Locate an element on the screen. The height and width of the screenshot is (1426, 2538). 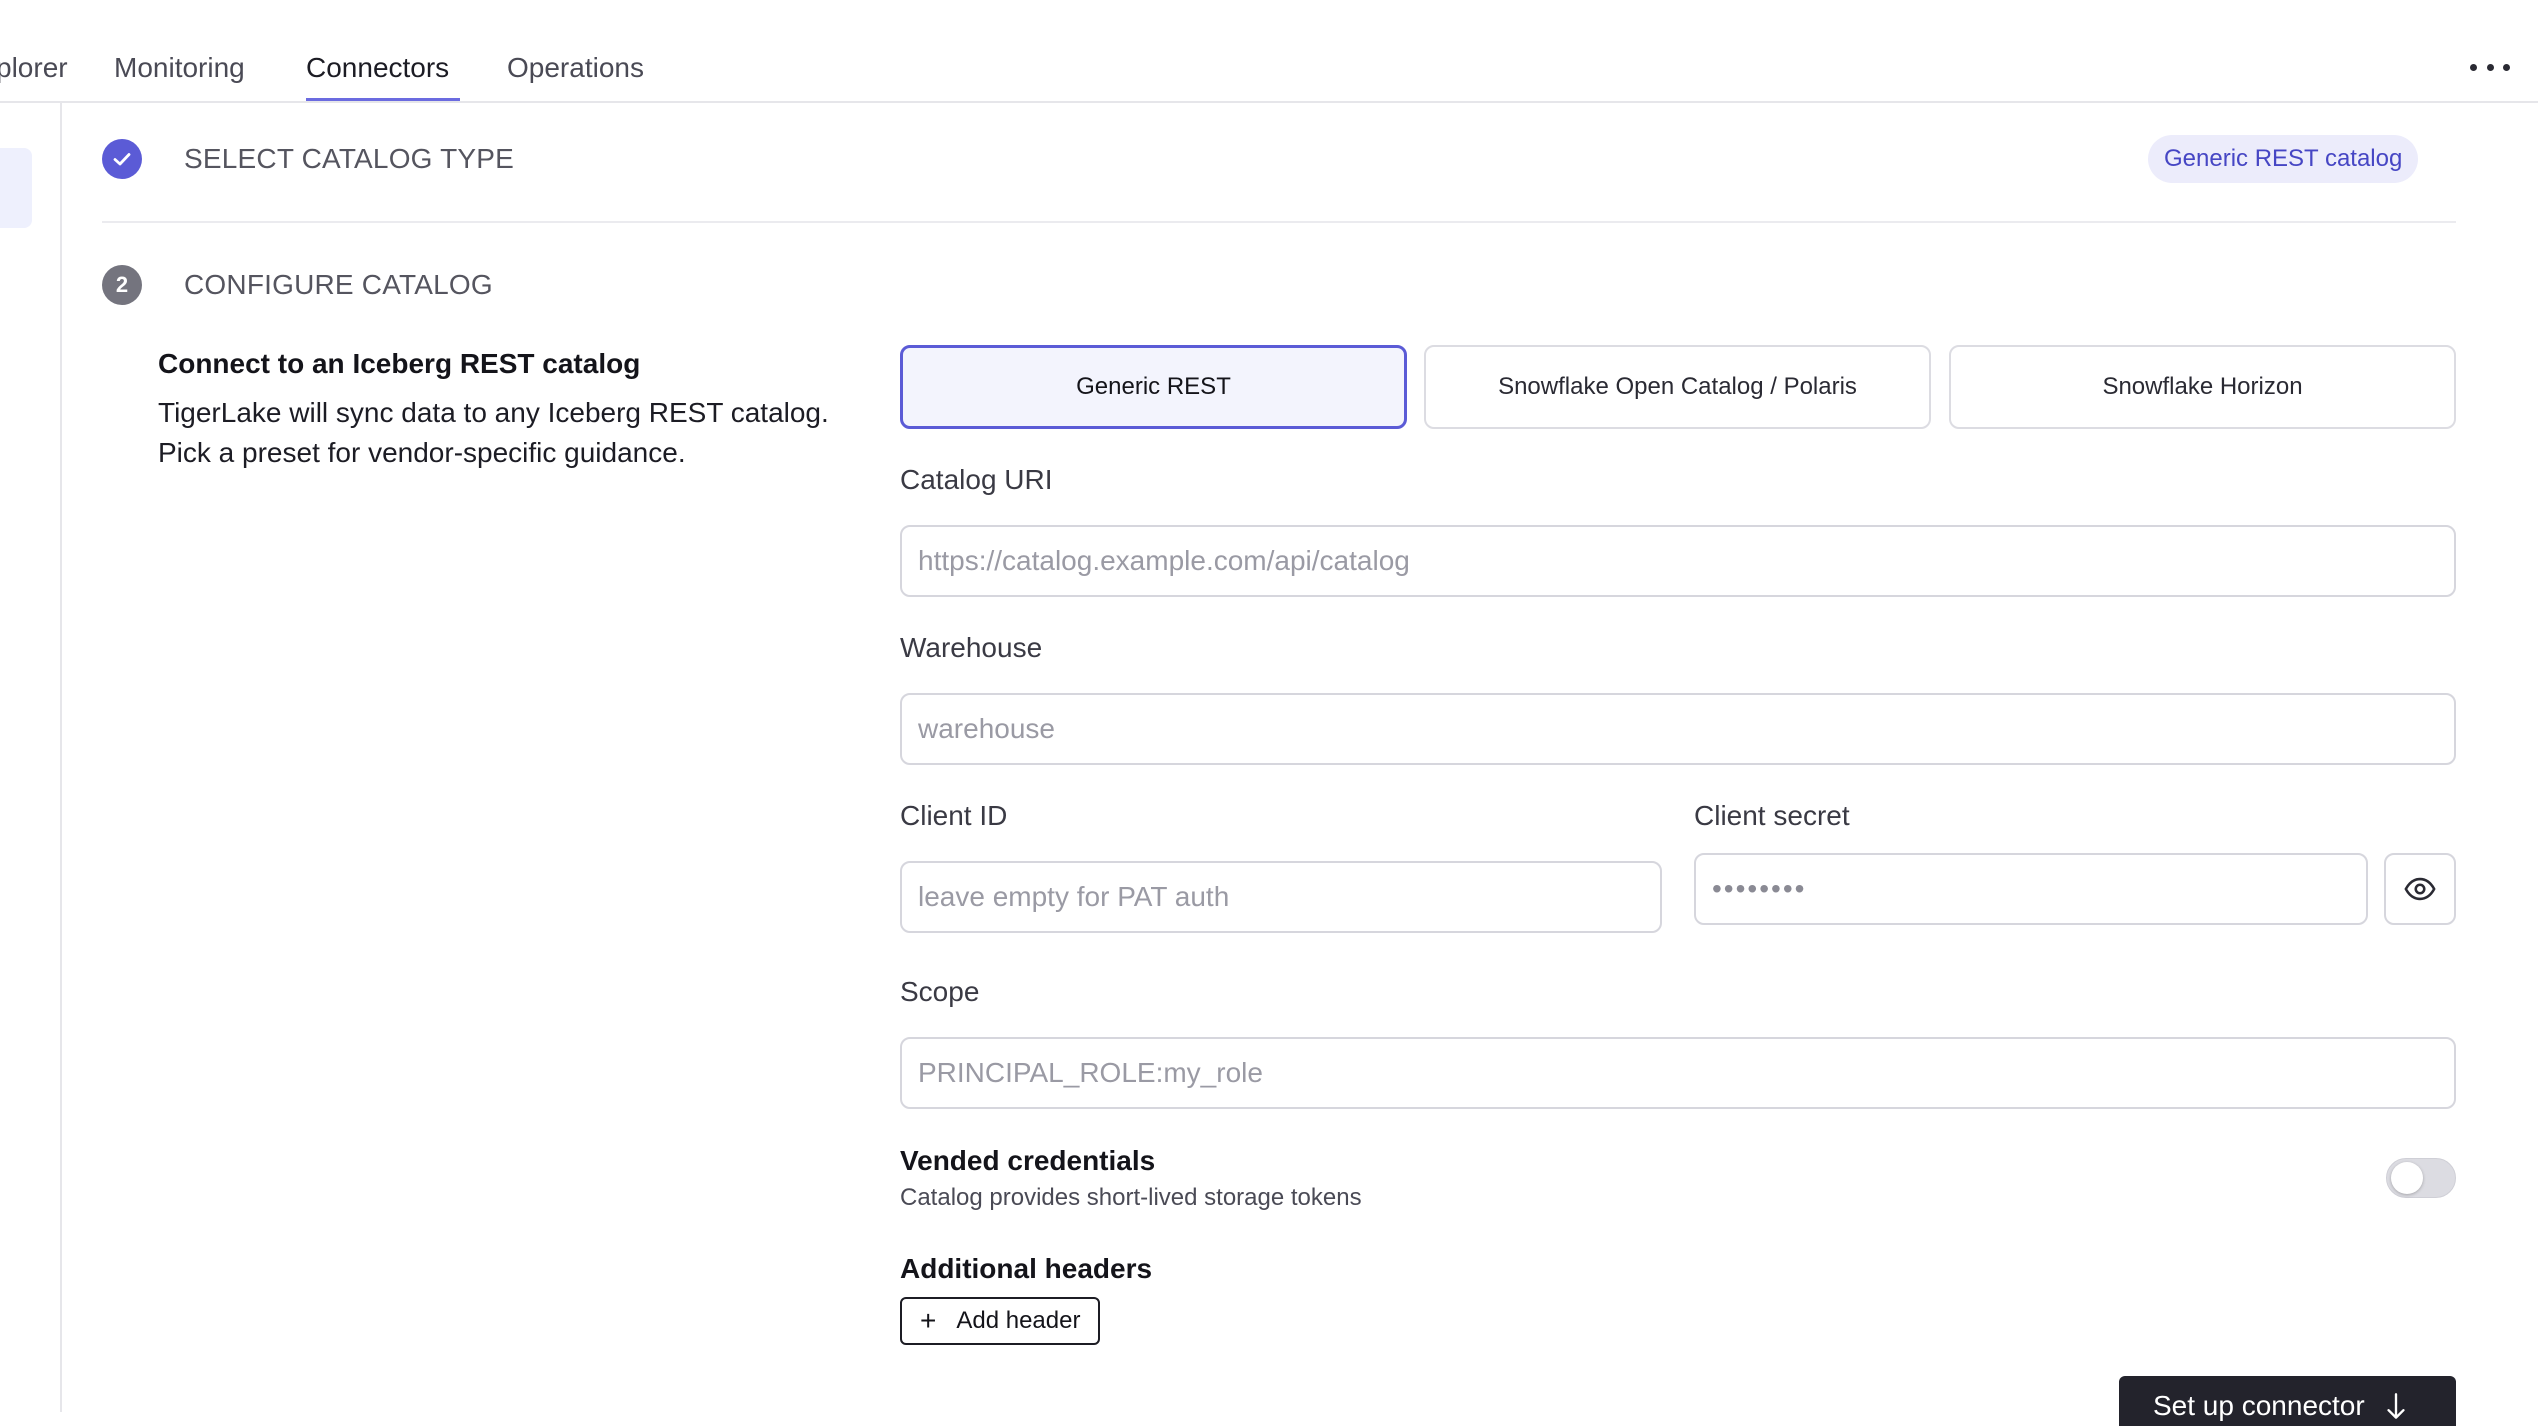
intro-title: Connect to an Iceberg REST catalog is located at coordinates (399, 363).